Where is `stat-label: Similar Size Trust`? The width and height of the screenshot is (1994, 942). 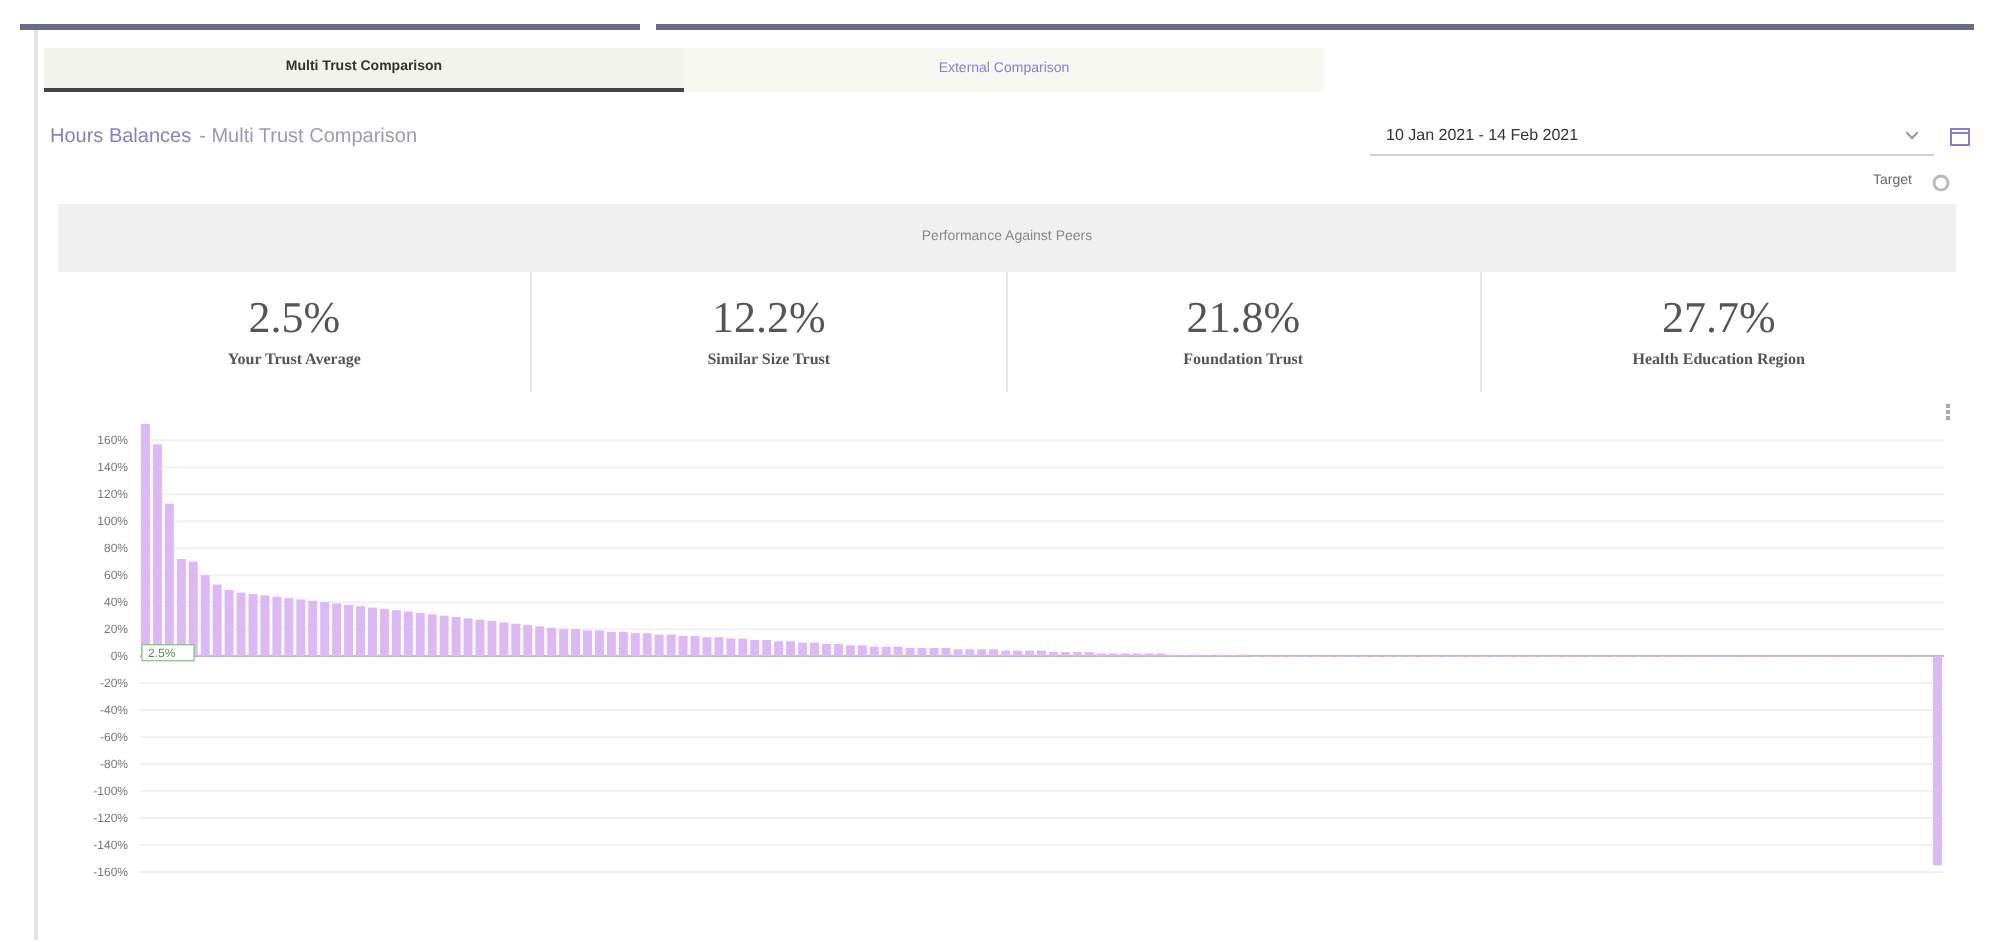 stat-label: Similar Size Trust is located at coordinates (769, 359).